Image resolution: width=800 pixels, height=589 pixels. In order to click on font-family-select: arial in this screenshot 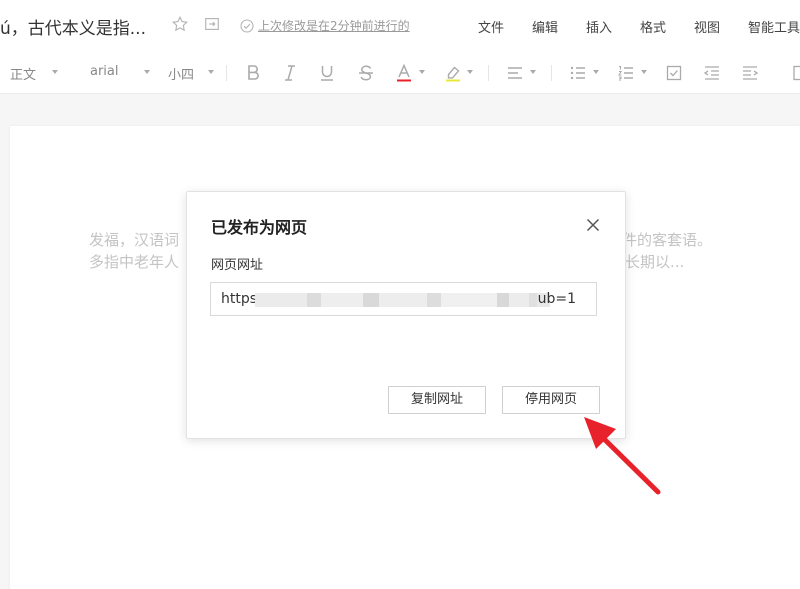, I will do `click(104, 71)`.